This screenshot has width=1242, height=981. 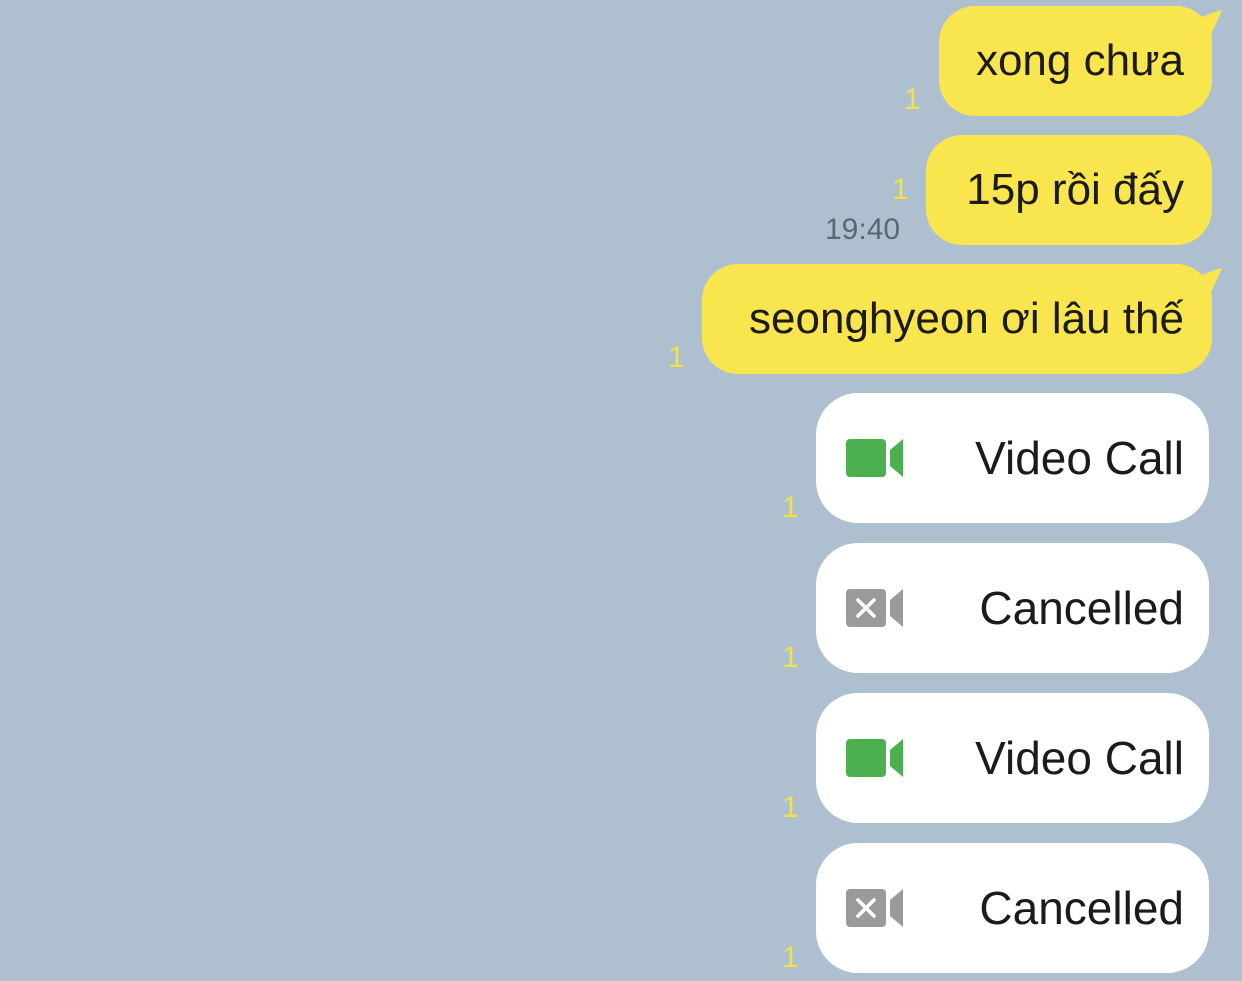 What do you see at coordinates (863, 229) in the screenshot?
I see `message-timestamp: 19:40` at bounding box center [863, 229].